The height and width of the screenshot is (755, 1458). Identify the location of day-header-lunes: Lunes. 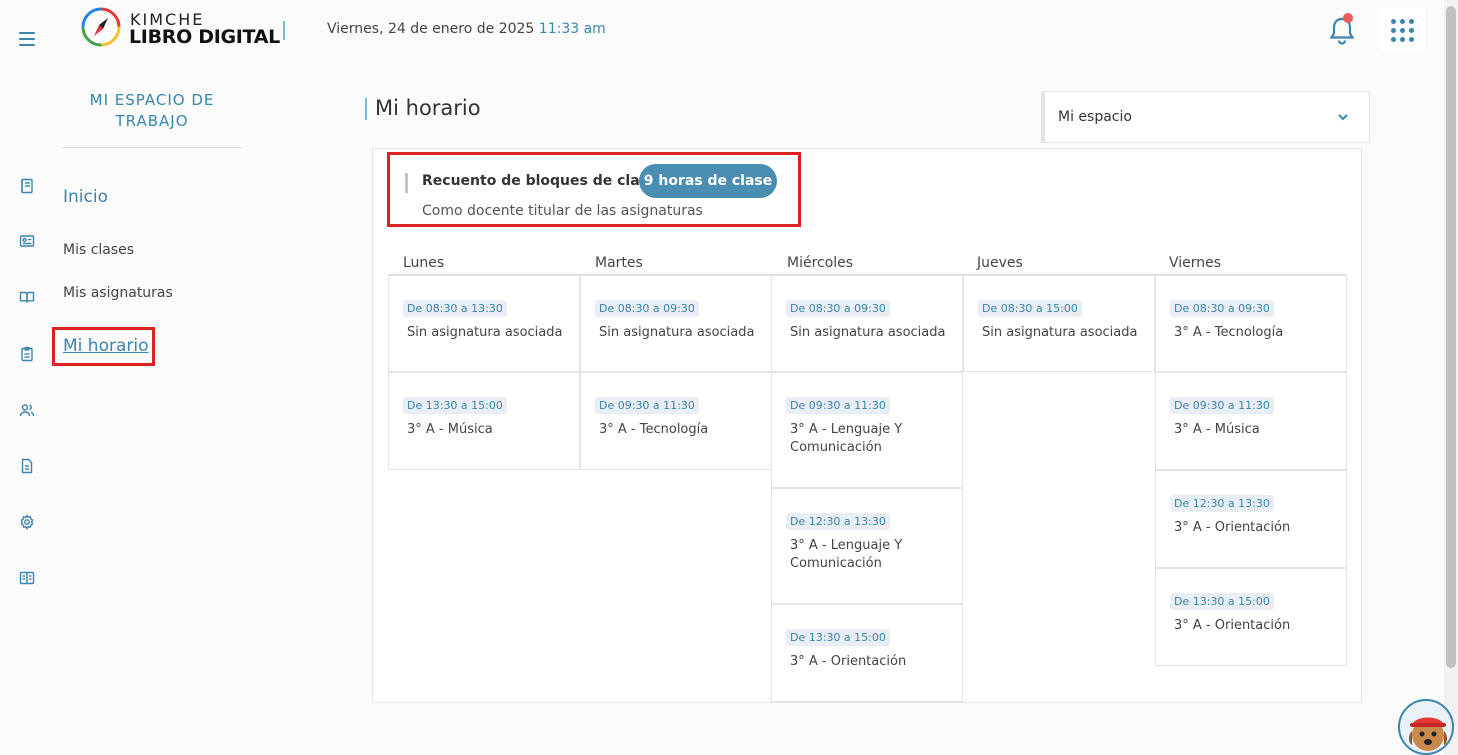
(424, 263).